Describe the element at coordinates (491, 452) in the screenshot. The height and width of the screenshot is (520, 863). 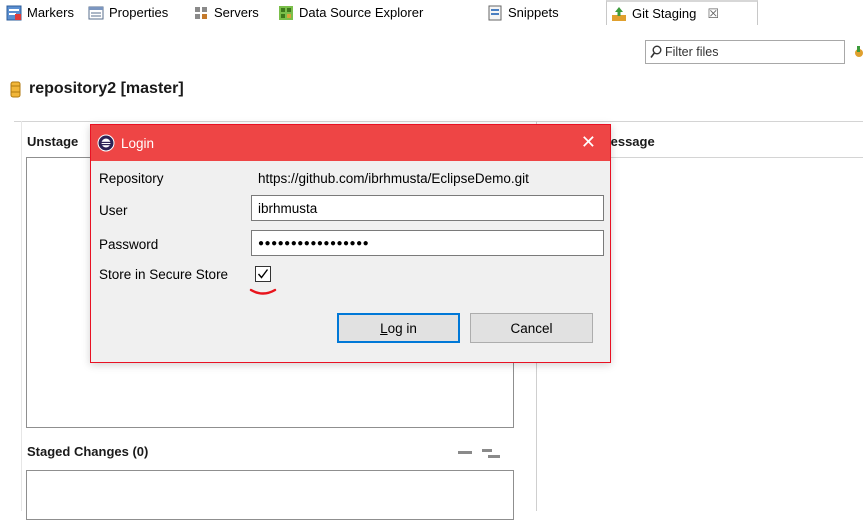
I see `tree-view-icon` at that location.